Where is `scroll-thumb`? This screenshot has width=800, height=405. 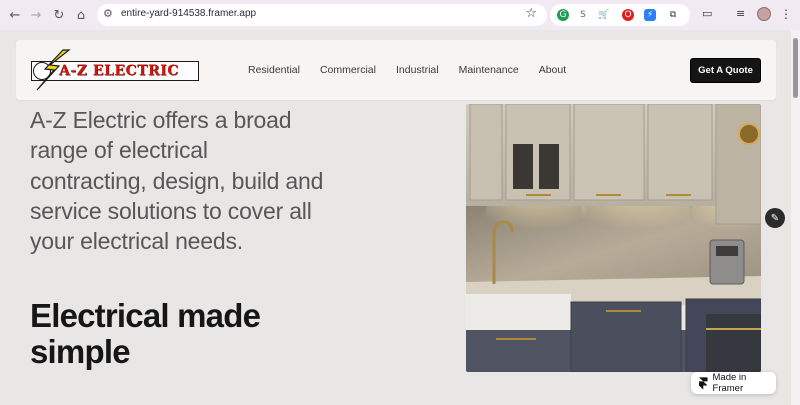 scroll-thumb is located at coordinates (795, 68).